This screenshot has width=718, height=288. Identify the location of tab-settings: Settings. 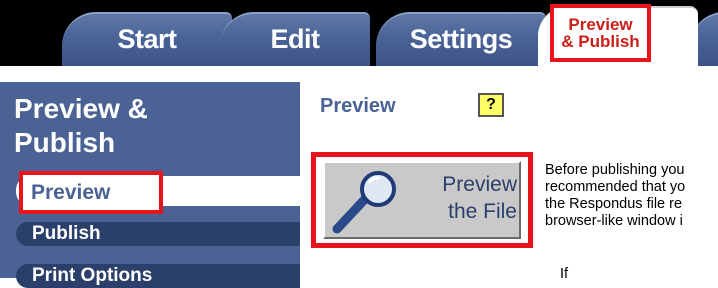
(461, 39).